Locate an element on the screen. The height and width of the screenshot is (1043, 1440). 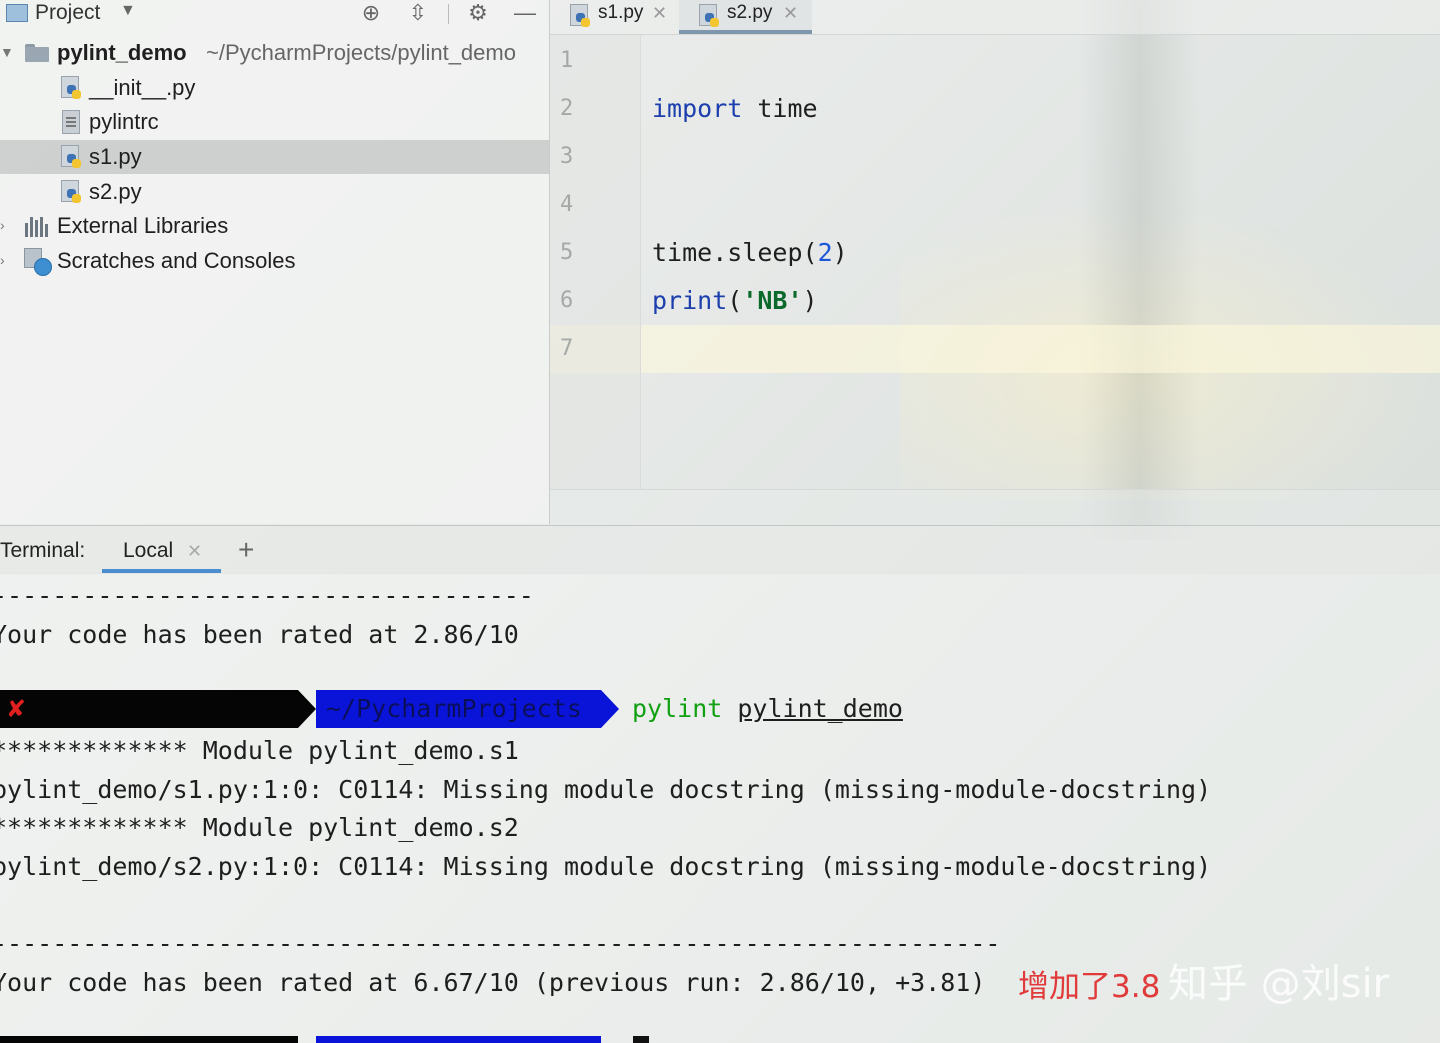
terminal-line: Your code has been rated at 2.86/10 is located at coordinates (259, 634).